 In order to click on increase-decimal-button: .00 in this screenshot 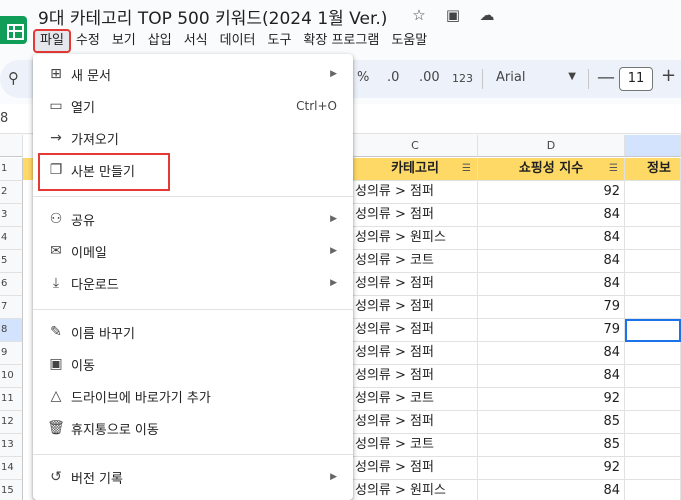, I will do `click(429, 77)`.